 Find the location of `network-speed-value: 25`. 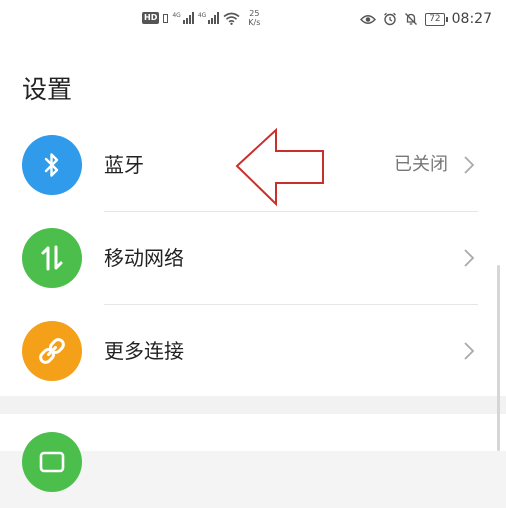

network-speed-value: 25 is located at coordinates (254, 13).